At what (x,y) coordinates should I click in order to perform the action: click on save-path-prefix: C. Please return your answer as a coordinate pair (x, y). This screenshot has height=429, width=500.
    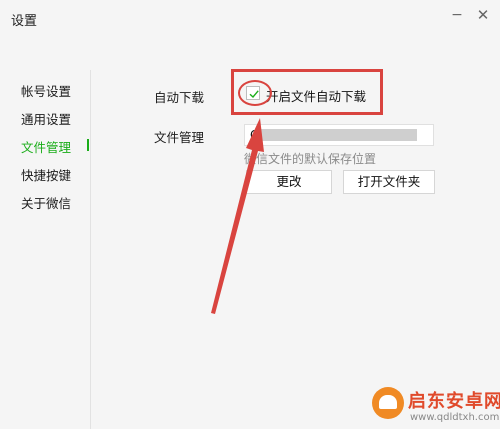
    Looking at the image, I should click on (254, 135).